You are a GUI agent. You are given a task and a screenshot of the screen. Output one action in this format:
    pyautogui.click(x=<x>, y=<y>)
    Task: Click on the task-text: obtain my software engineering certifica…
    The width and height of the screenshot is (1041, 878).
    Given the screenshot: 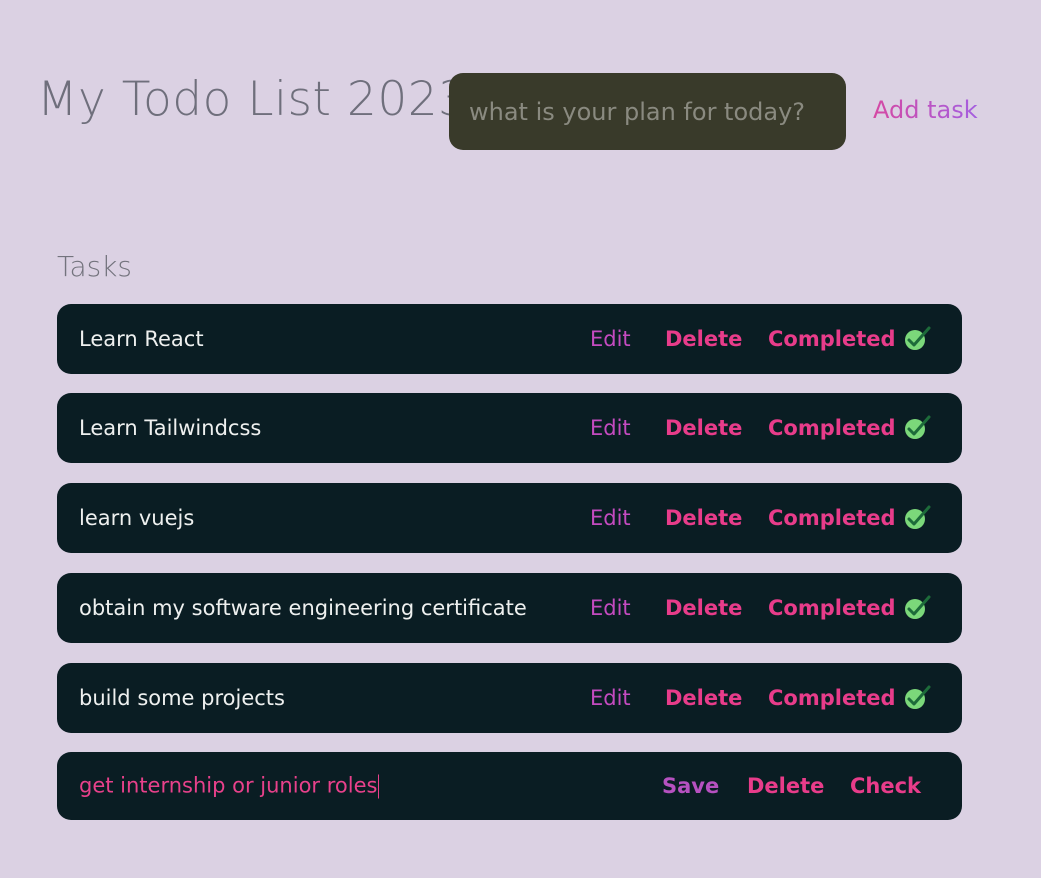 What is the action you would take?
    pyautogui.click(x=303, y=608)
    